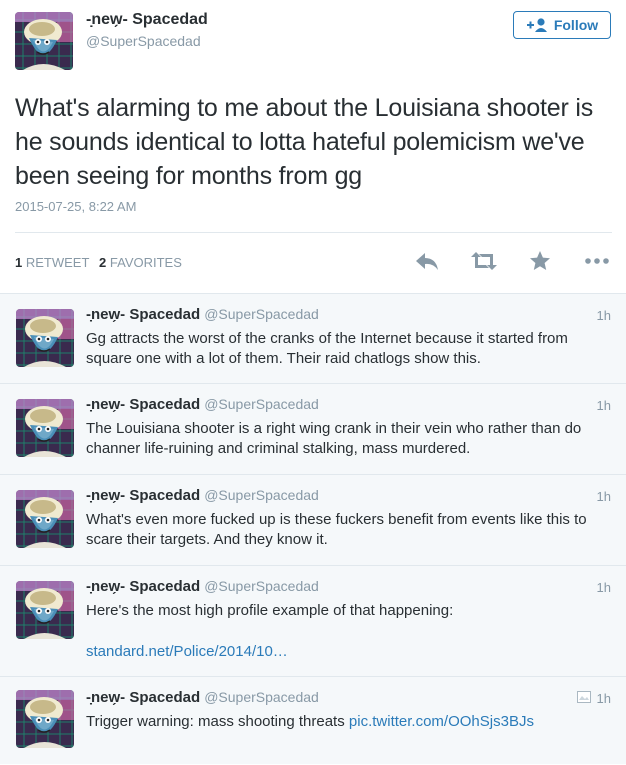  I want to click on more-icon, so click(598, 261).